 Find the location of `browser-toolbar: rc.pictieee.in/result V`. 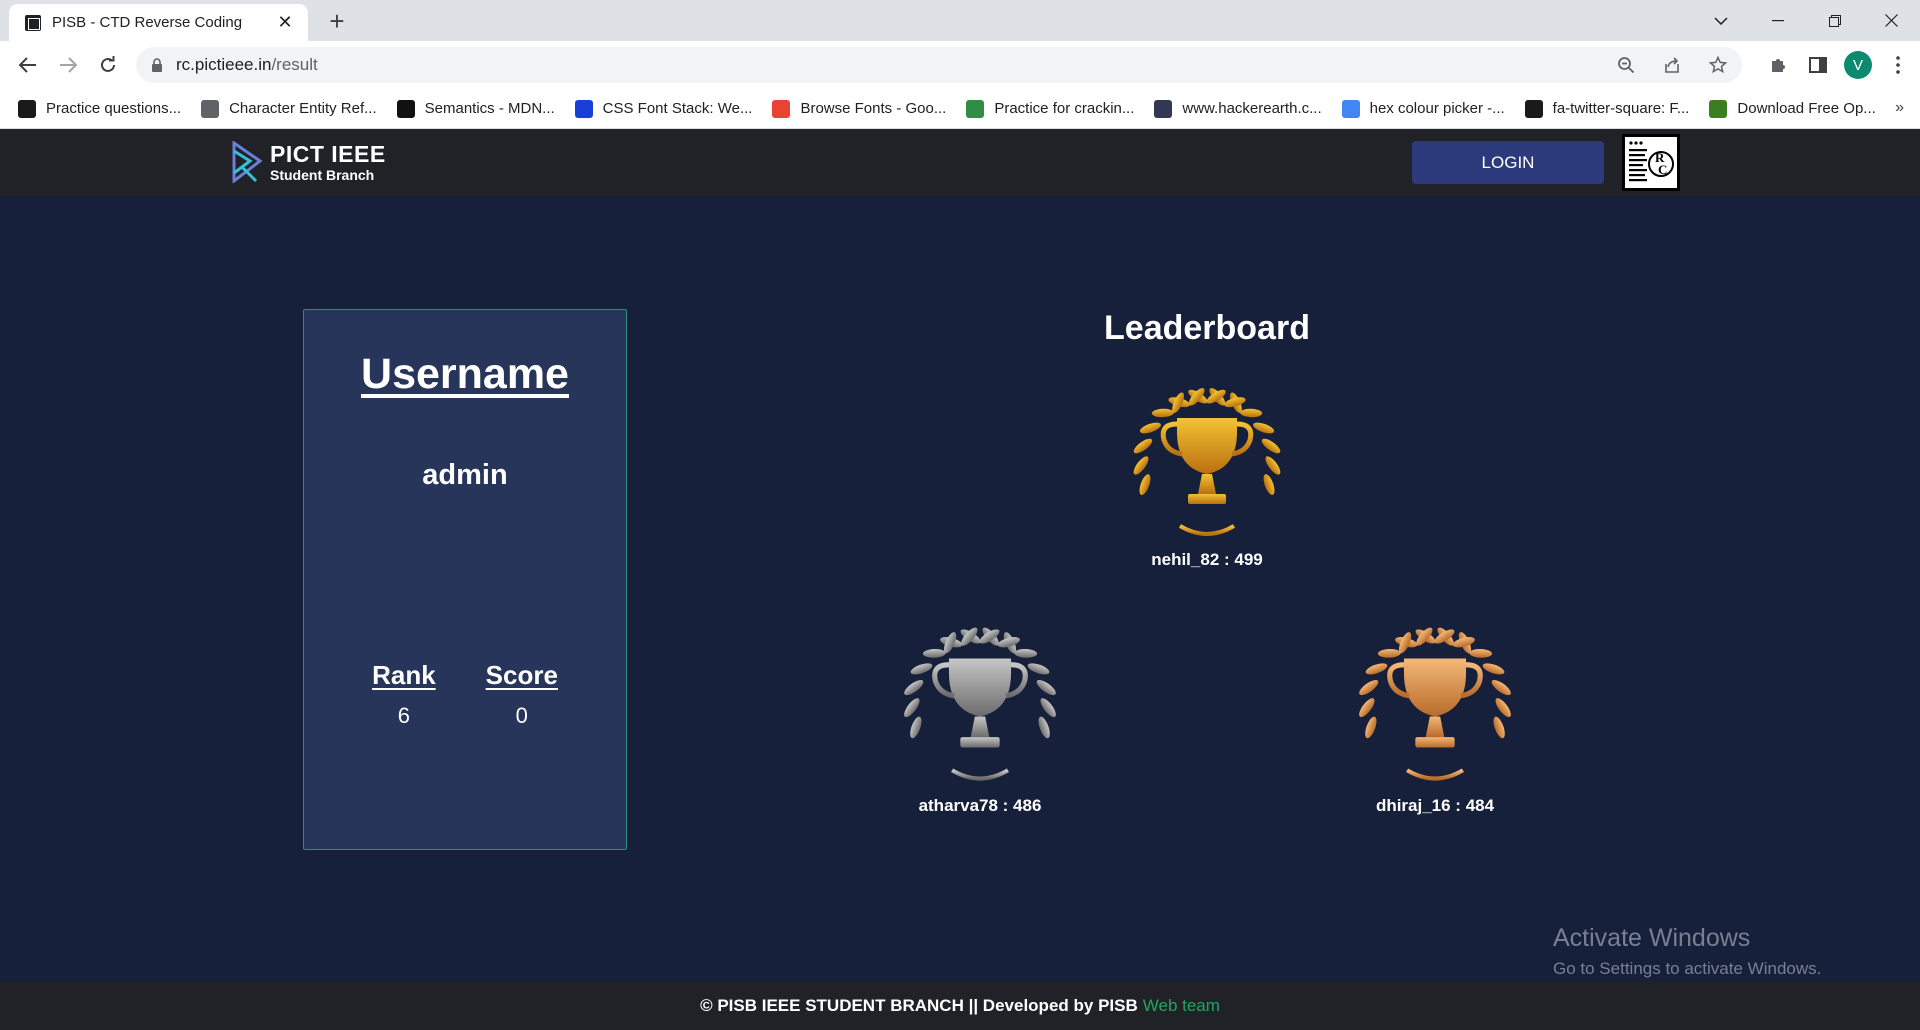

browser-toolbar: rc.pictieee.in/result V is located at coordinates (960, 65).